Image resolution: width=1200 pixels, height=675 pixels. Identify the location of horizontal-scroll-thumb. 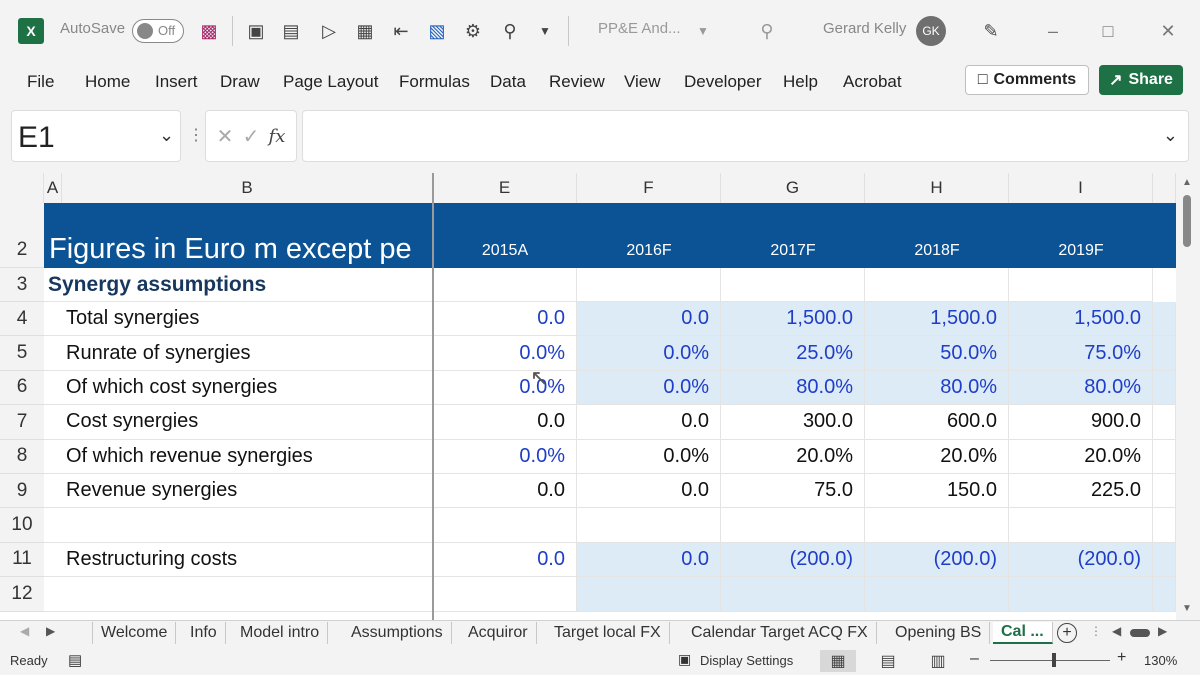
(1140, 633).